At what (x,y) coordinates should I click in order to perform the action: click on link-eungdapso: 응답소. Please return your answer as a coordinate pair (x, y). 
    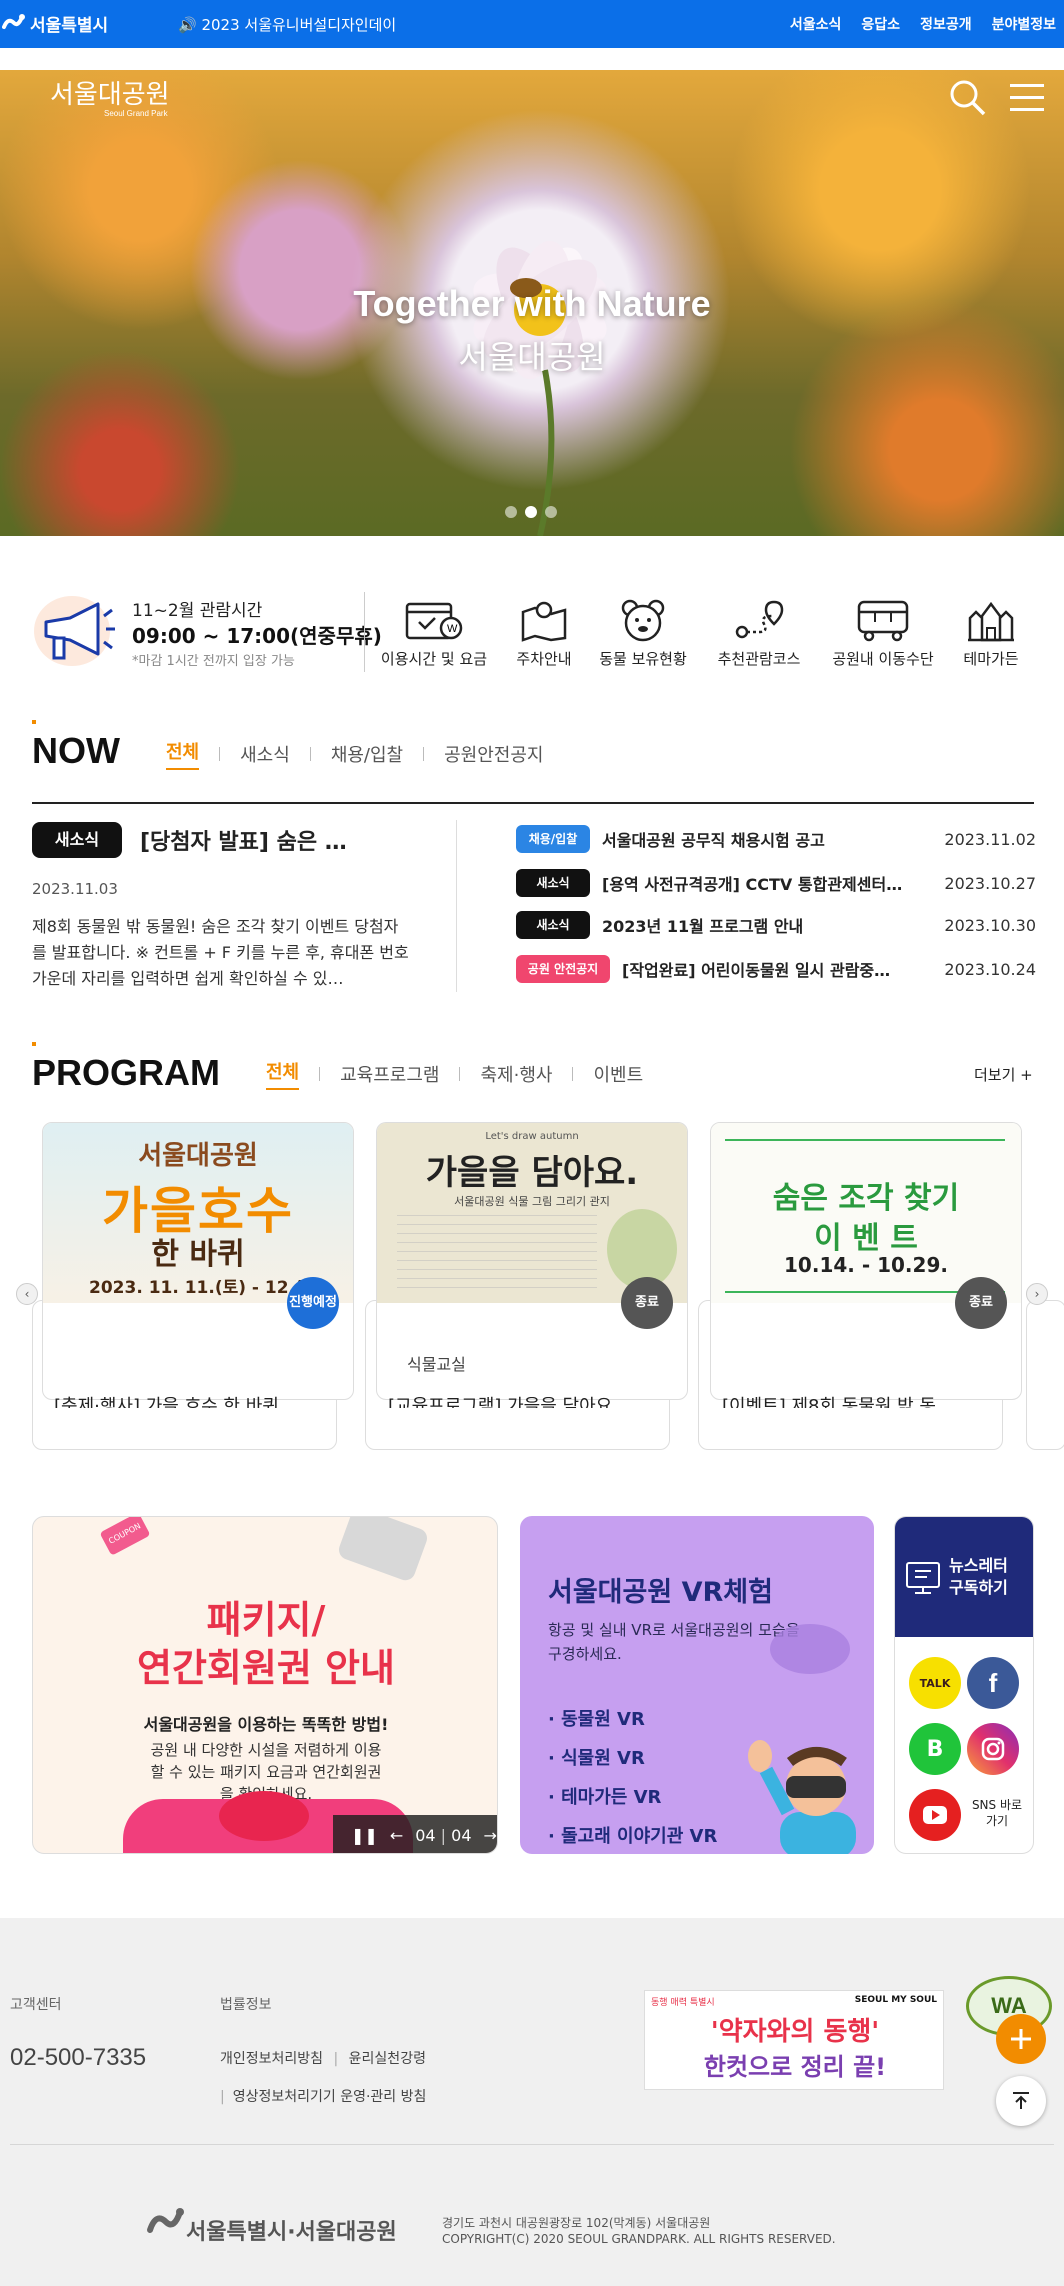
    Looking at the image, I should click on (880, 24).